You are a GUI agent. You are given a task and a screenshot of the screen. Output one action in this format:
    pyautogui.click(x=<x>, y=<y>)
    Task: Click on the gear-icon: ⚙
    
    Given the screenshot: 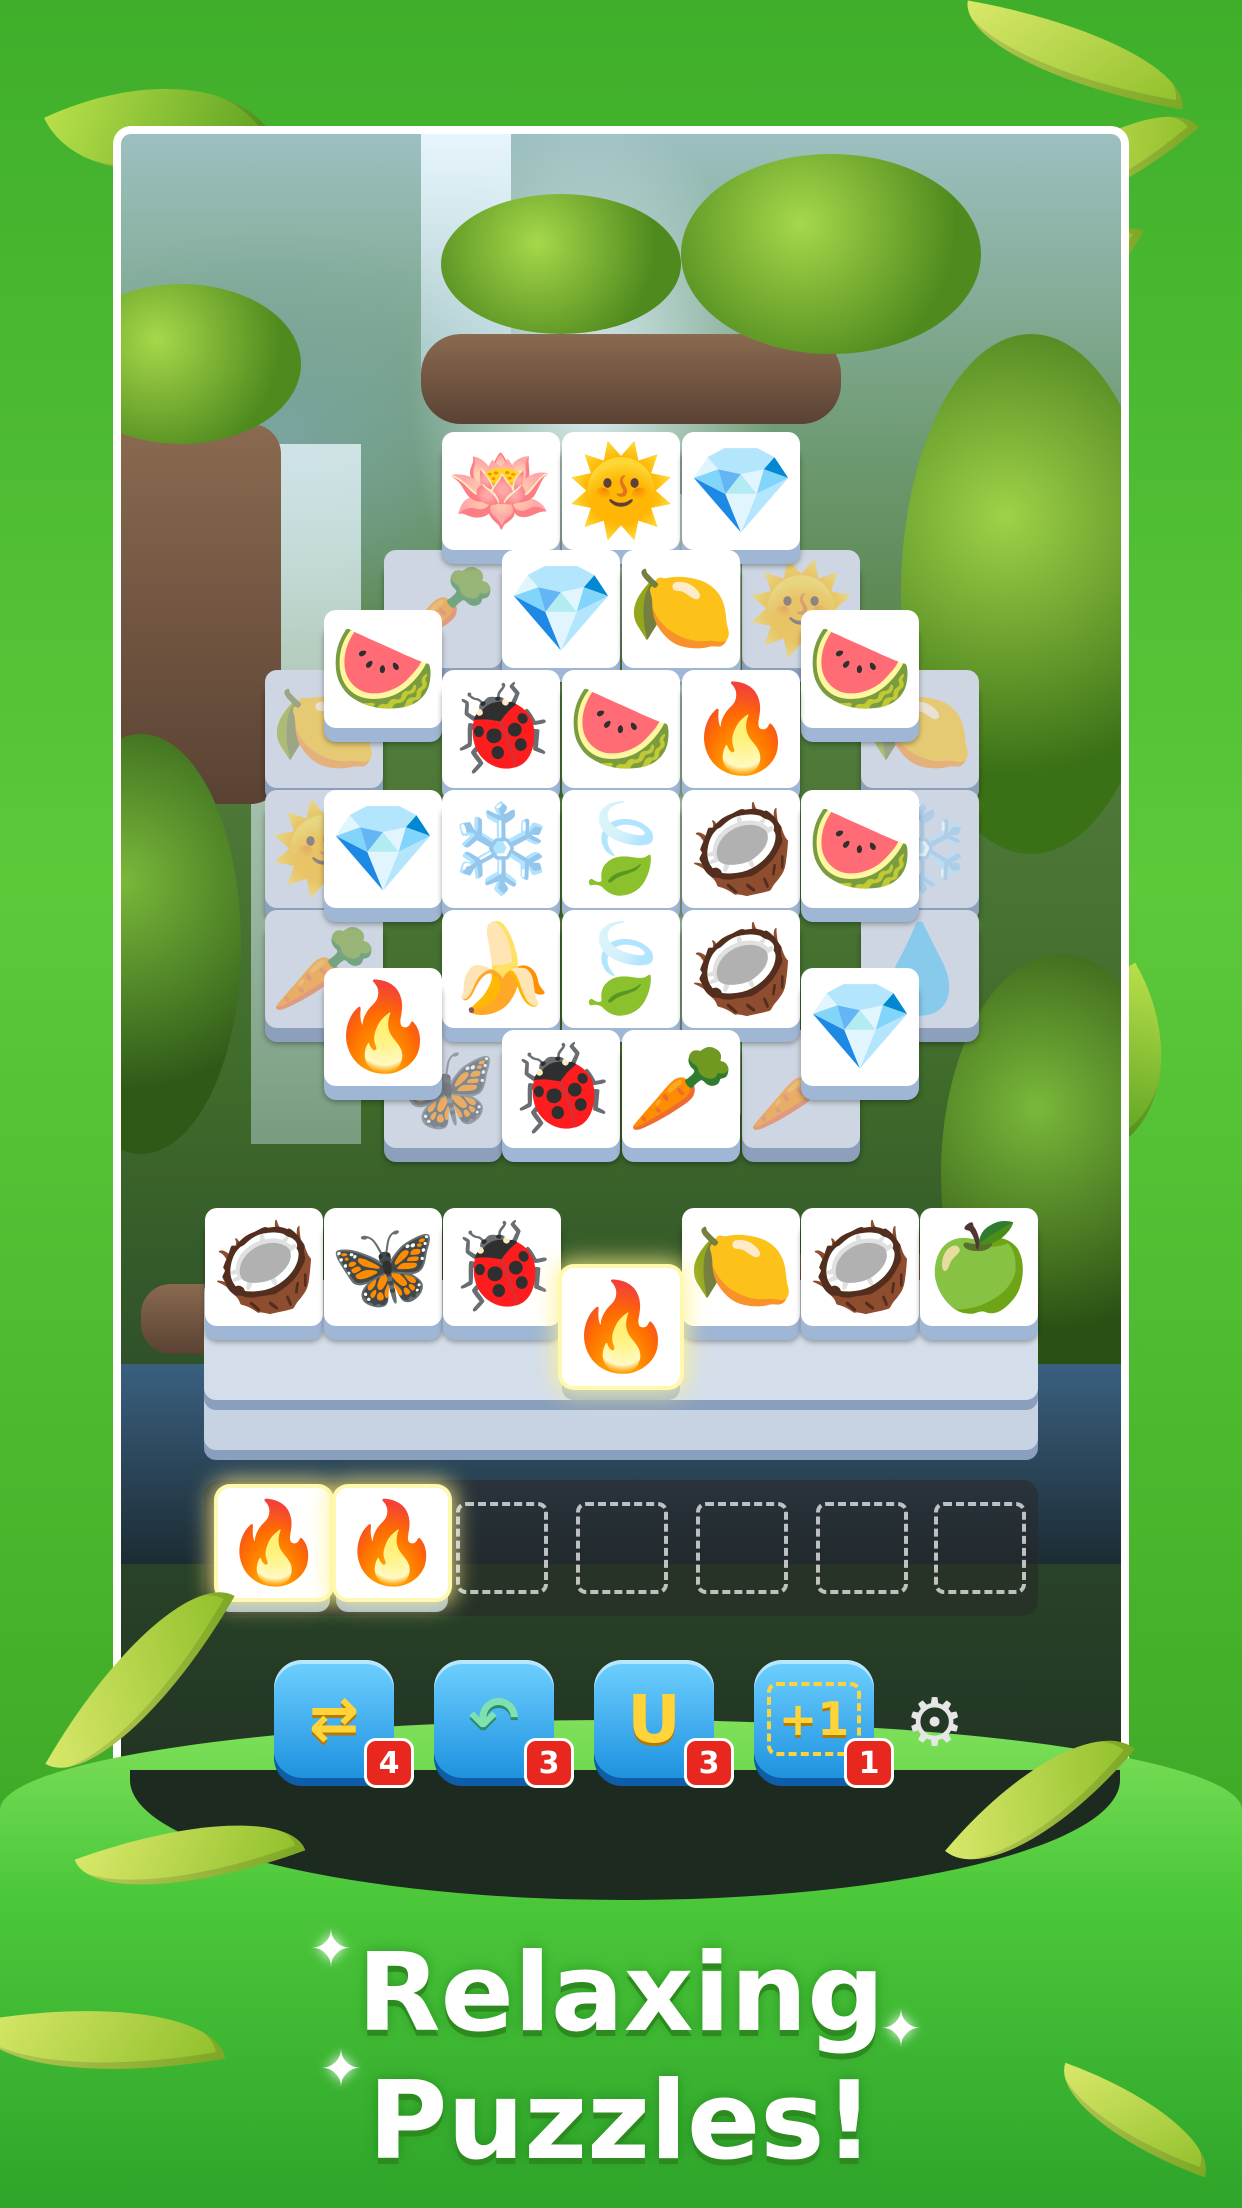 What is the action you would take?
    pyautogui.click(x=934, y=1723)
    